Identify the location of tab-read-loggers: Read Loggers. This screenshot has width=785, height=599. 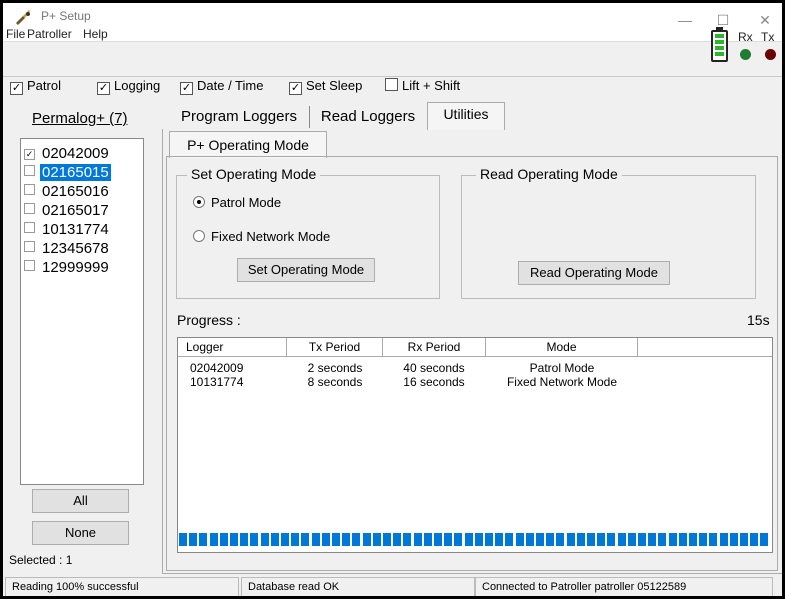
(368, 117).